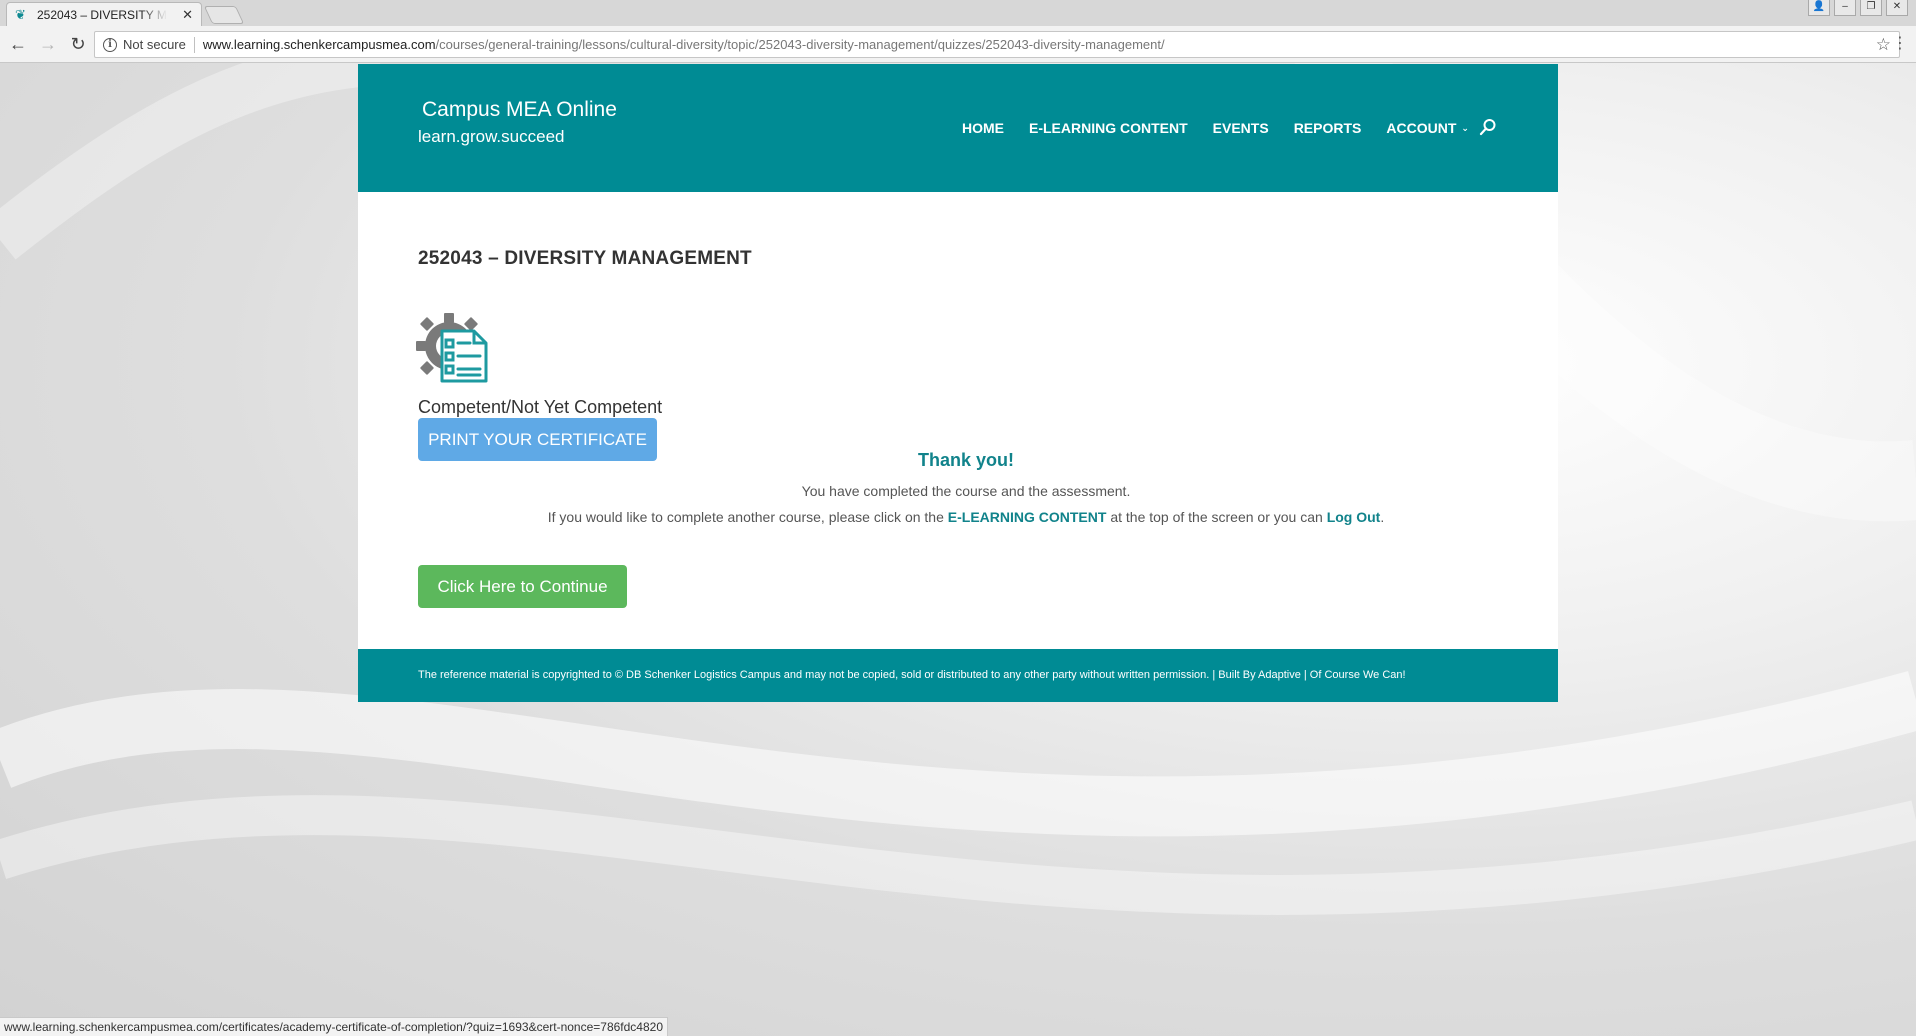 The width and height of the screenshot is (1916, 1036). I want to click on page-title: 252043 – DIVERSITY MANAGEMENT, so click(585, 258).